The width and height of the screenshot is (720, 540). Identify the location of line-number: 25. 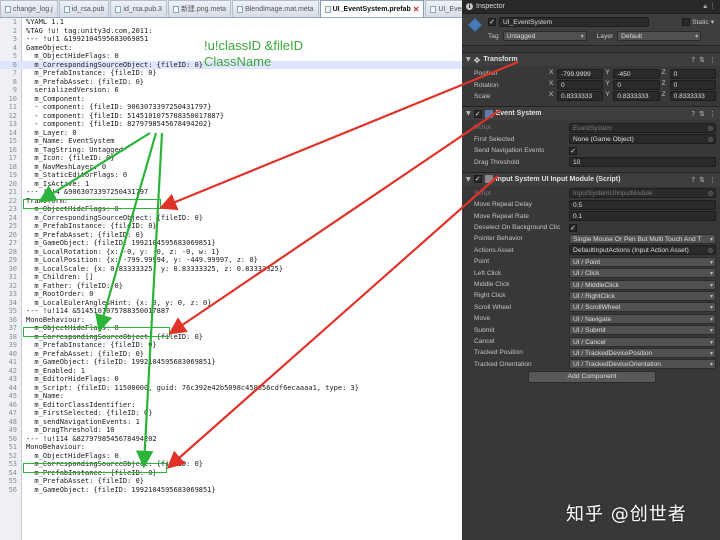
(12, 226).